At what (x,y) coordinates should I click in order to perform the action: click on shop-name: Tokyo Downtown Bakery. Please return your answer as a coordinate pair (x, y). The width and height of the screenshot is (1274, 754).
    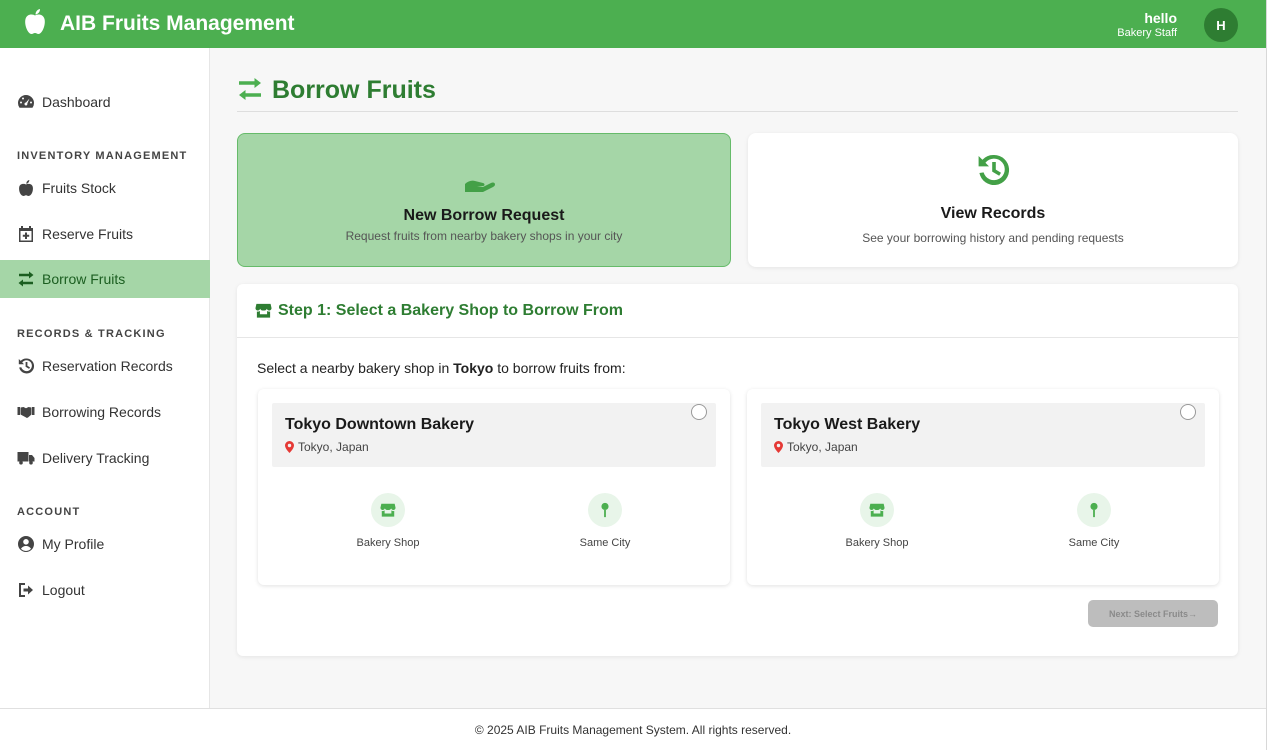
    Looking at the image, I should click on (380, 424).